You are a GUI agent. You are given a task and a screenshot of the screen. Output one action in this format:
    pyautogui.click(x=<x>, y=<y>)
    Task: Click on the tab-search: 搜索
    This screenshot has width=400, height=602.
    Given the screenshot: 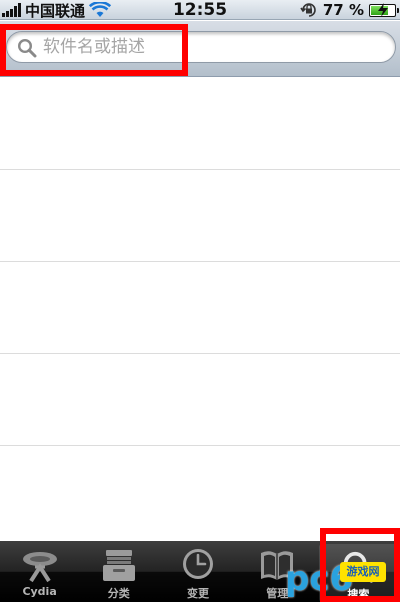 What is the action you would take?
    pyautogui.click(x=358, y=573)
    